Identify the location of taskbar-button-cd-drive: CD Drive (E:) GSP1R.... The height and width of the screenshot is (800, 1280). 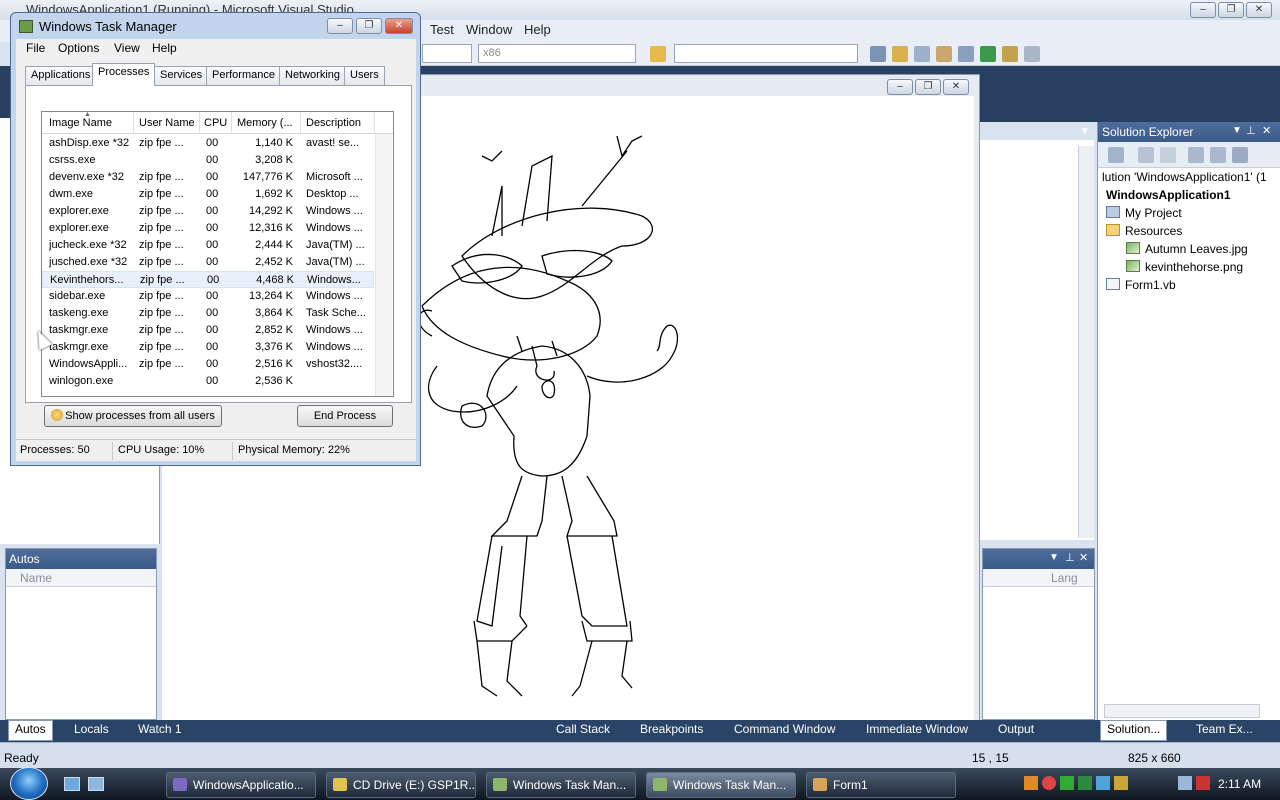
(401, 785).